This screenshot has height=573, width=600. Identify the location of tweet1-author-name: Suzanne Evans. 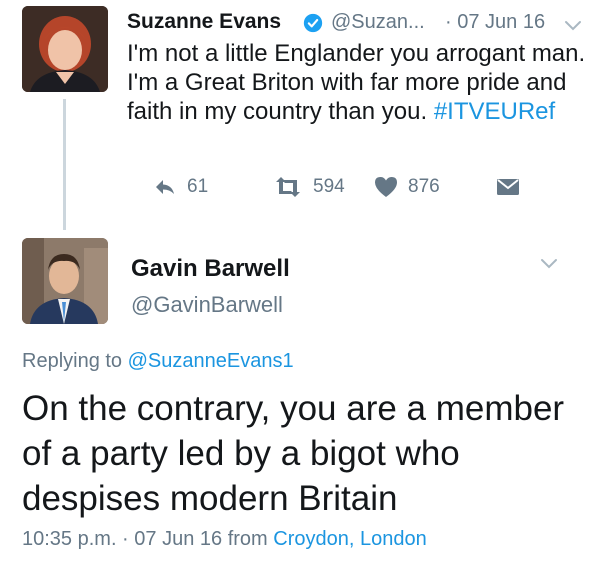
(204, 22).